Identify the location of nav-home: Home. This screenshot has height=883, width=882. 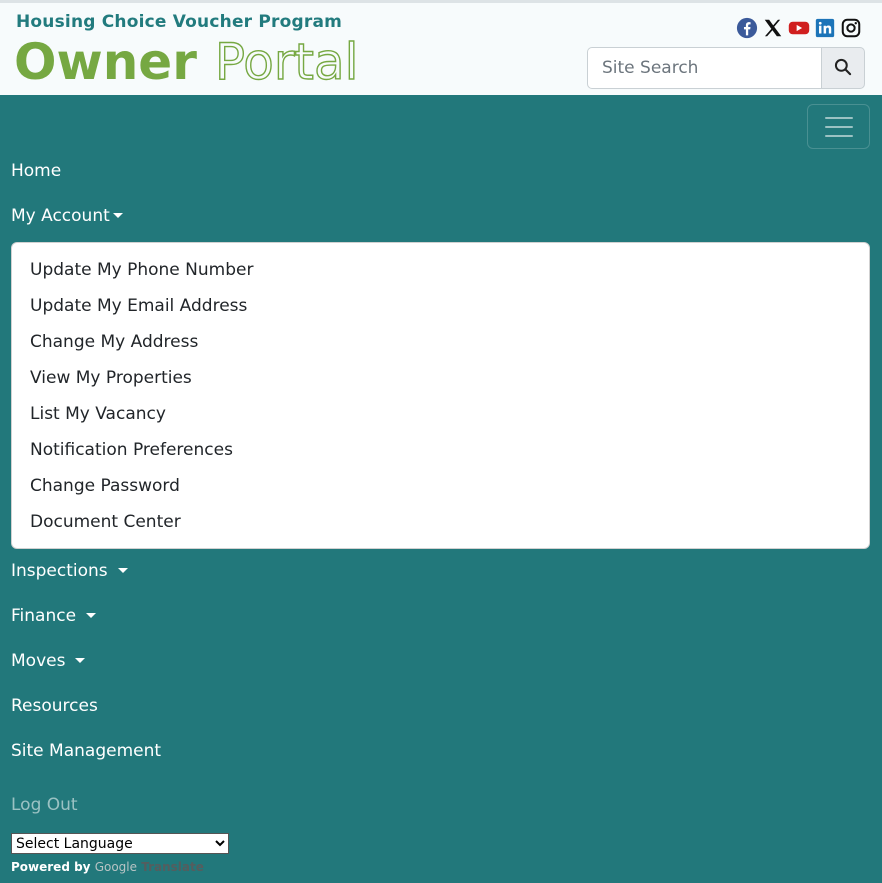
(36, 171).